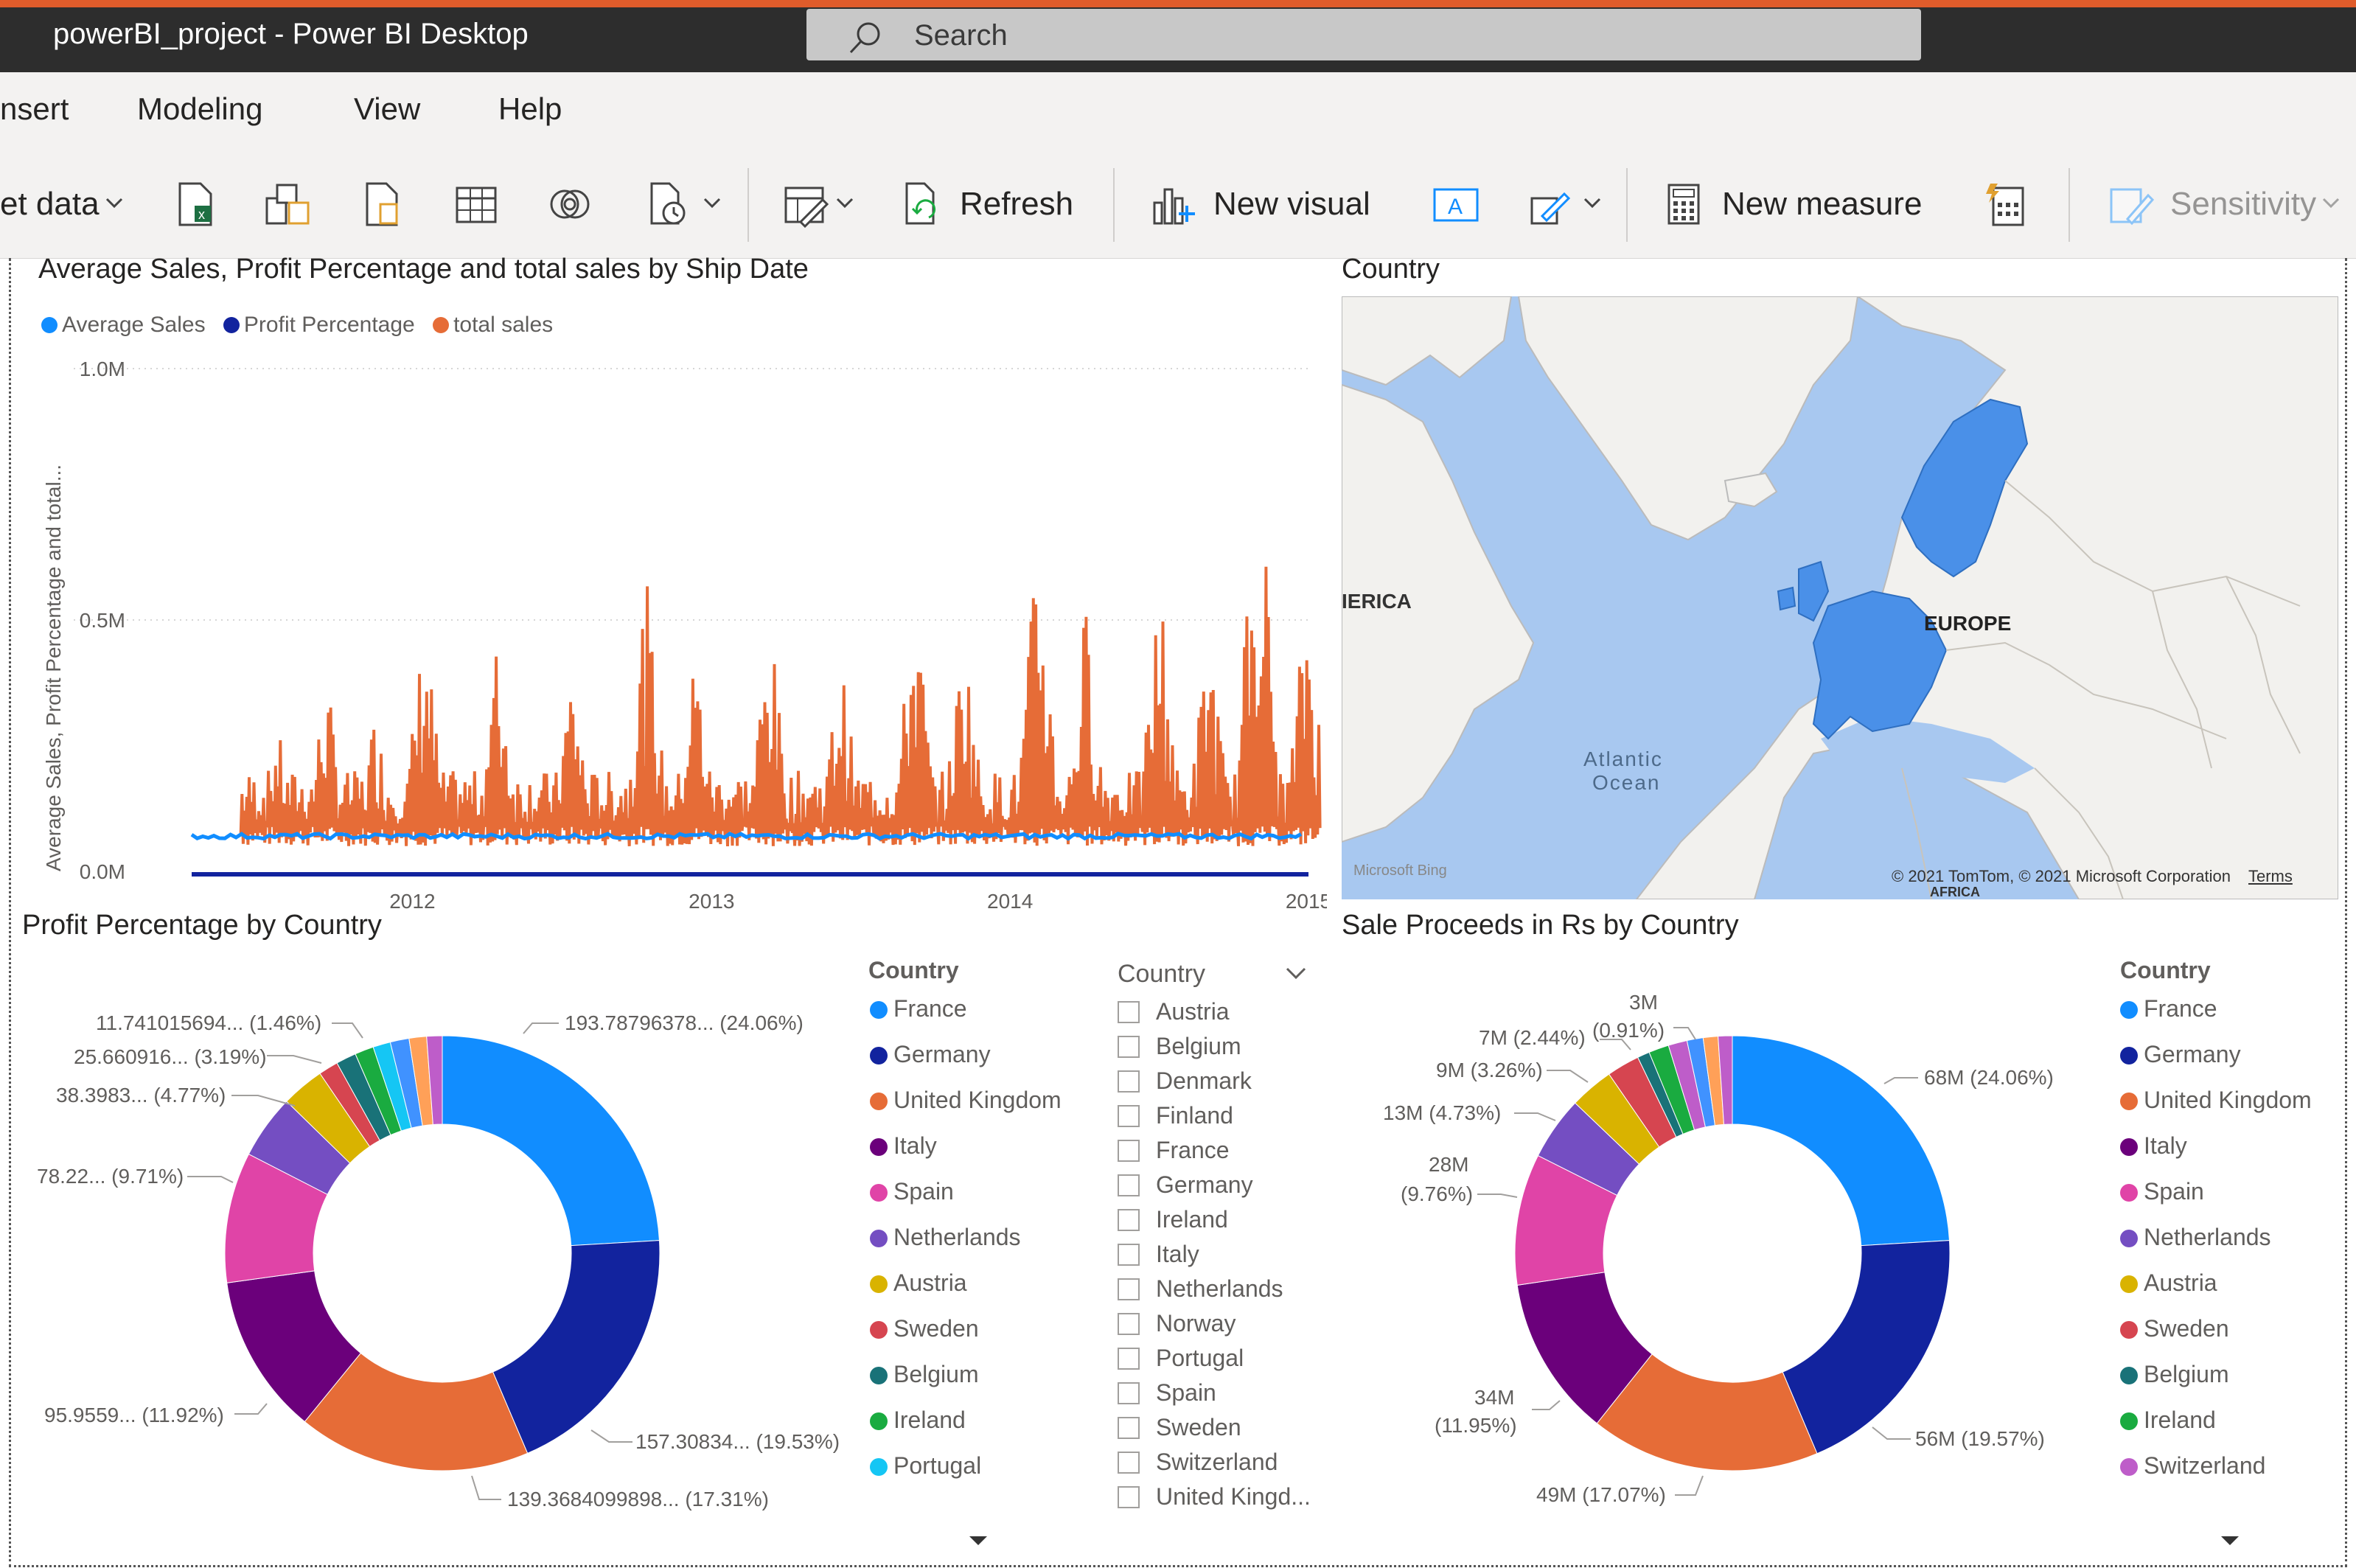 Image resolution: width=2356 pixels, height=1568 pixels. What do you see at coordinates (2008, 204) in the screenshot?
I see `quick-measure-button` at bounding box center [2008, 204].